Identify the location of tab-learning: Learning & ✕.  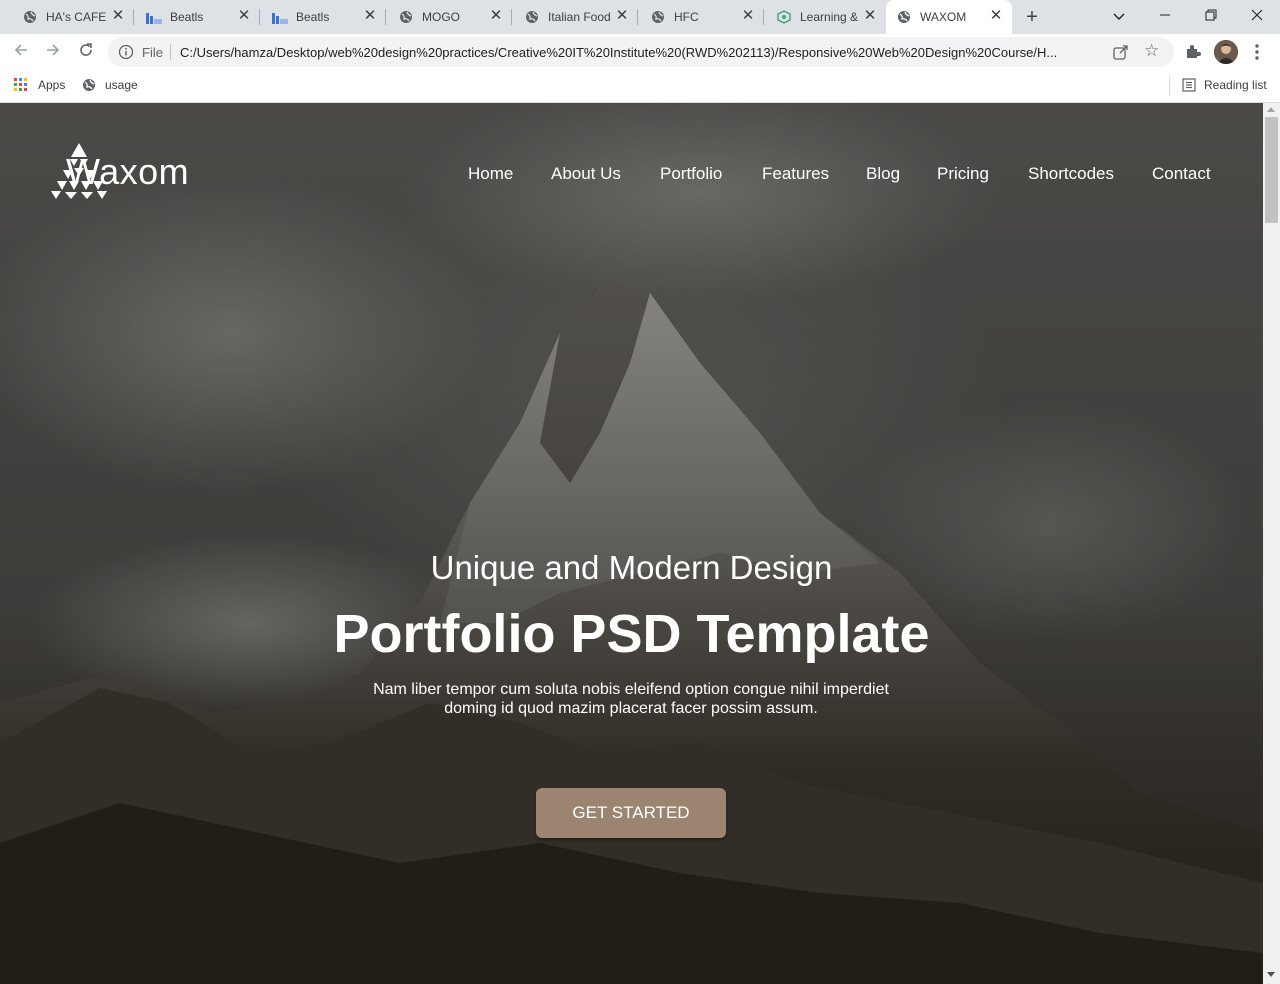
(826, 17).